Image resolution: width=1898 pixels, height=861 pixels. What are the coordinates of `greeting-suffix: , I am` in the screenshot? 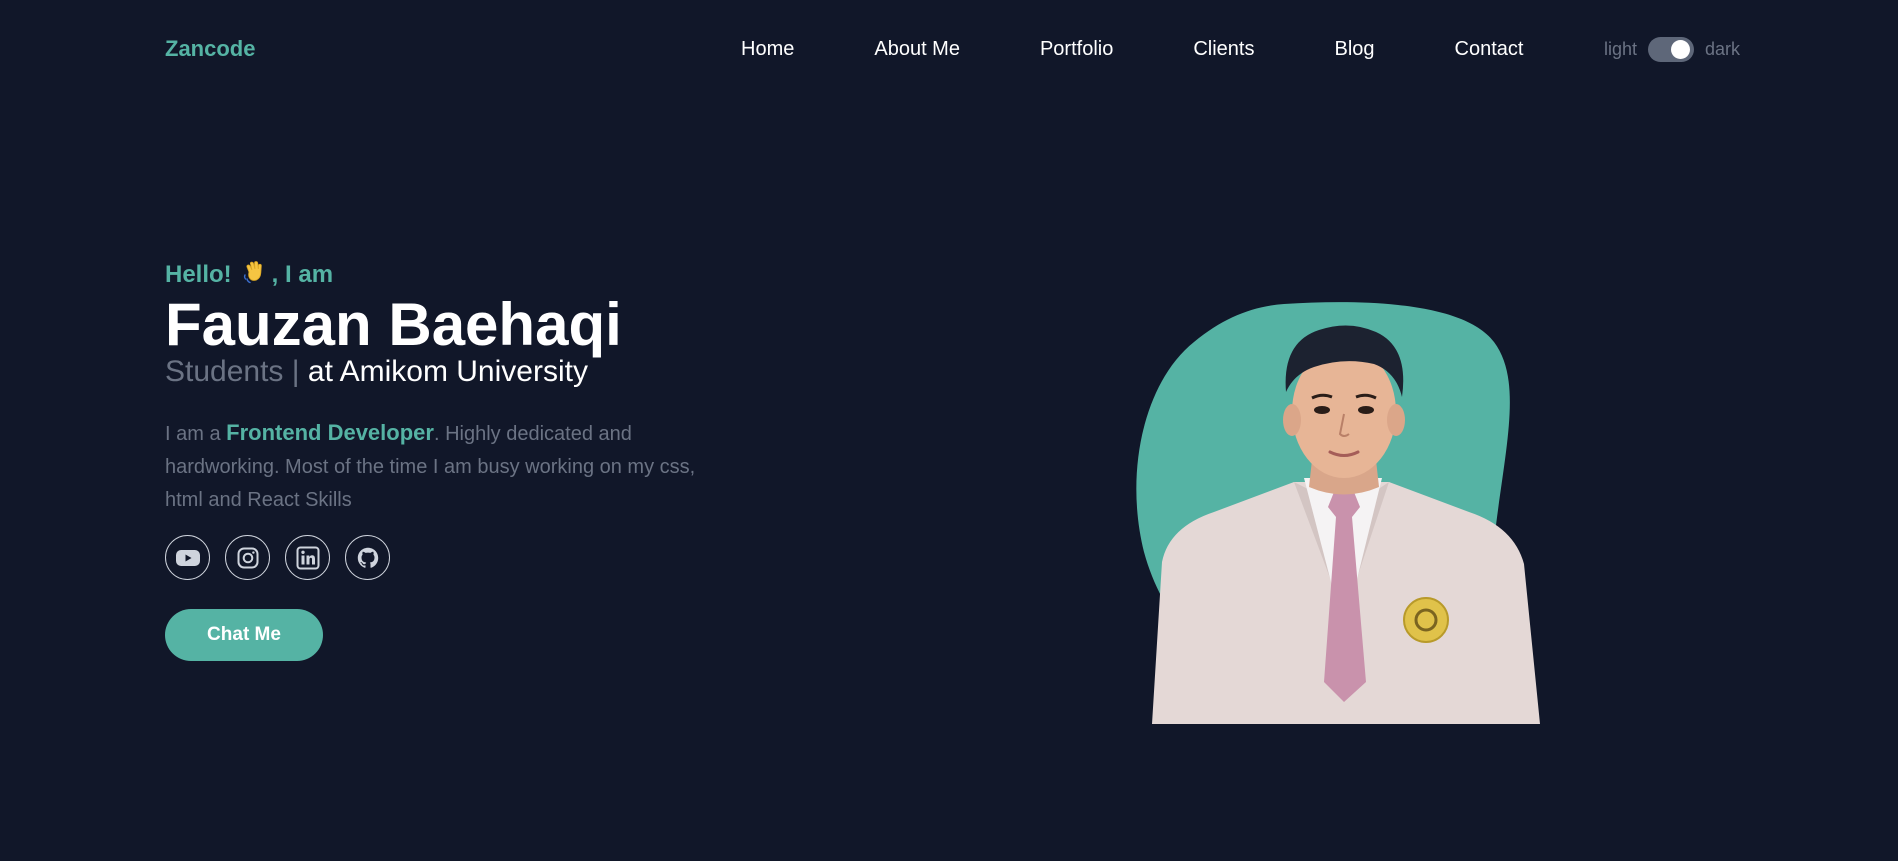 It's located at (302, 274).